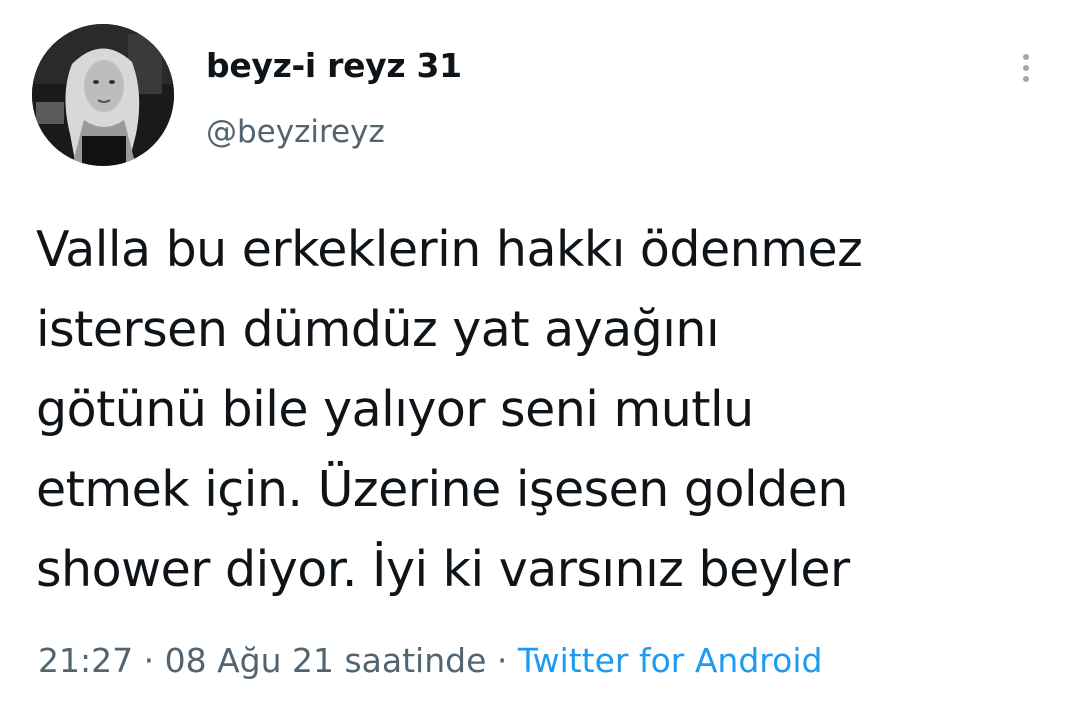 The height and width of the screenshot is (722, 1075). I want to click on tweet-time: 21:27, so click(85, 660).